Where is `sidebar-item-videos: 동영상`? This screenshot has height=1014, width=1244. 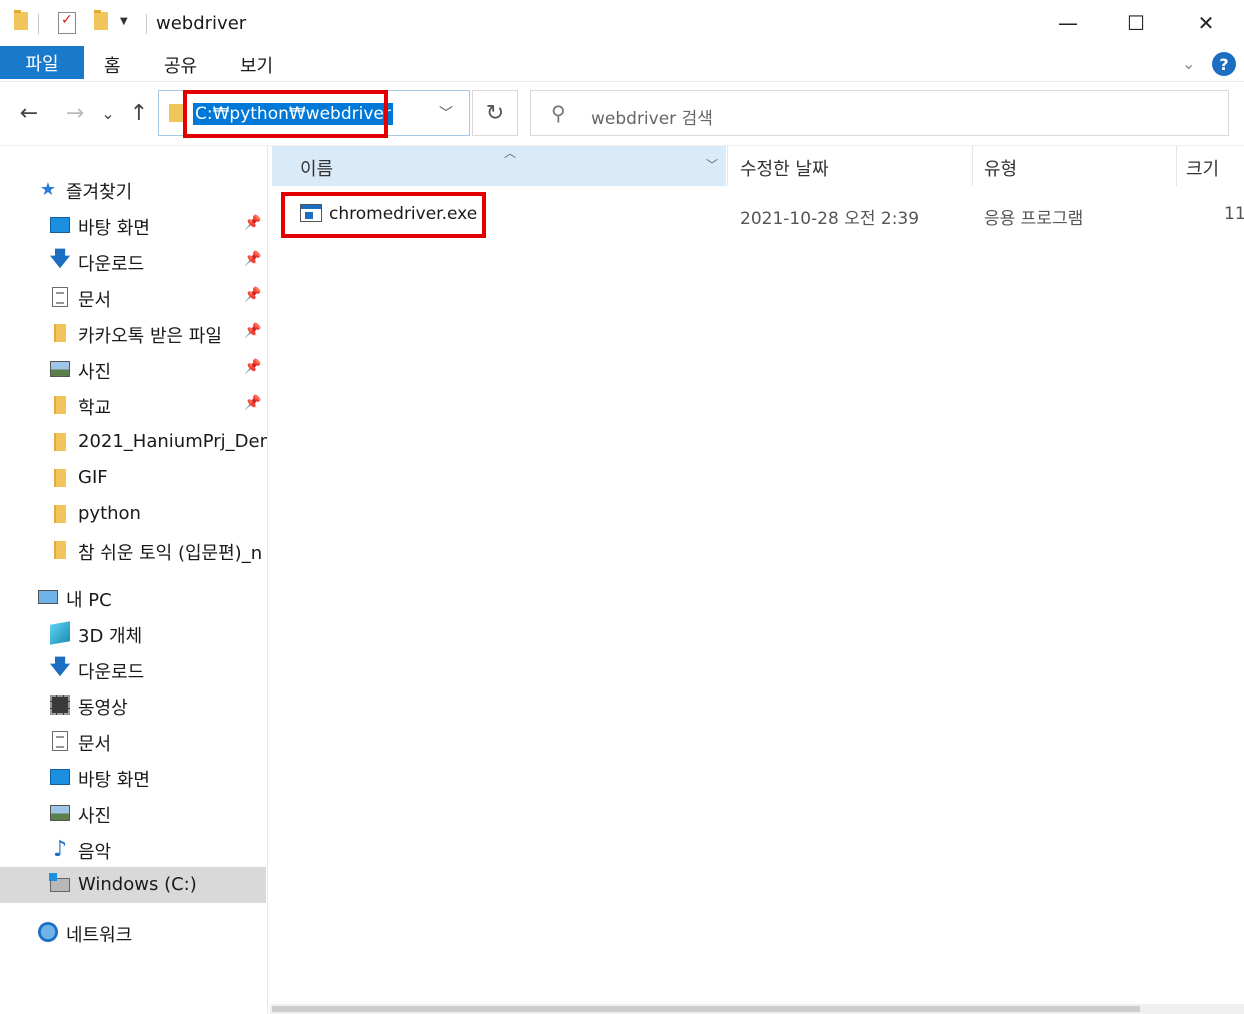 sidebar-item-videos: 동영상 is located at coordinates (133, 705).